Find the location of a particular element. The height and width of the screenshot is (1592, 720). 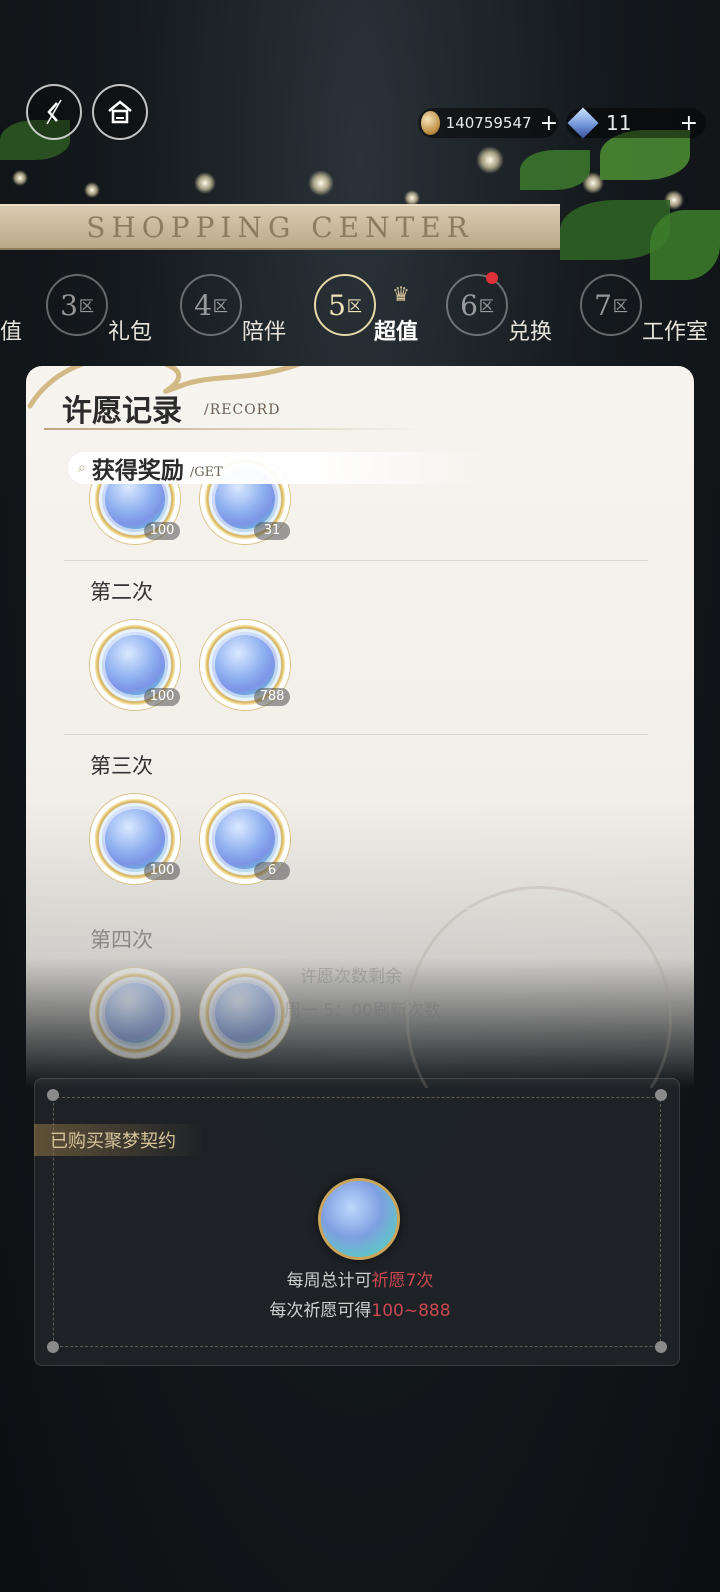

remaining-wishes-text: 许愿次数剩余 is located at coordinates (351, 977).